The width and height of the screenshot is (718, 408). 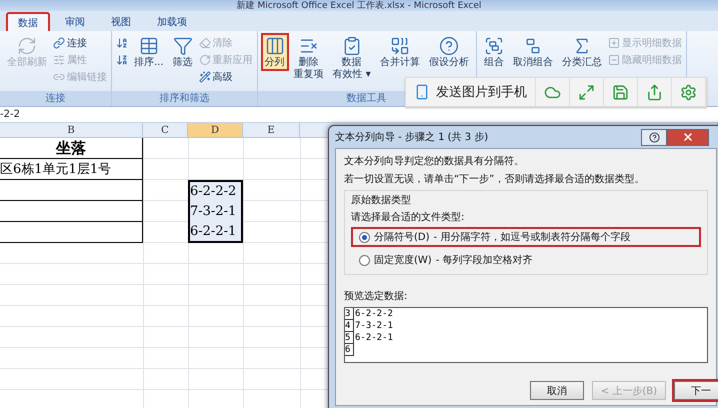 What do you see at coordinates (471, 92) in the screenshot?
I see `send-to-phone-button: 发送图片到手机` at bounding box center [471, 92].